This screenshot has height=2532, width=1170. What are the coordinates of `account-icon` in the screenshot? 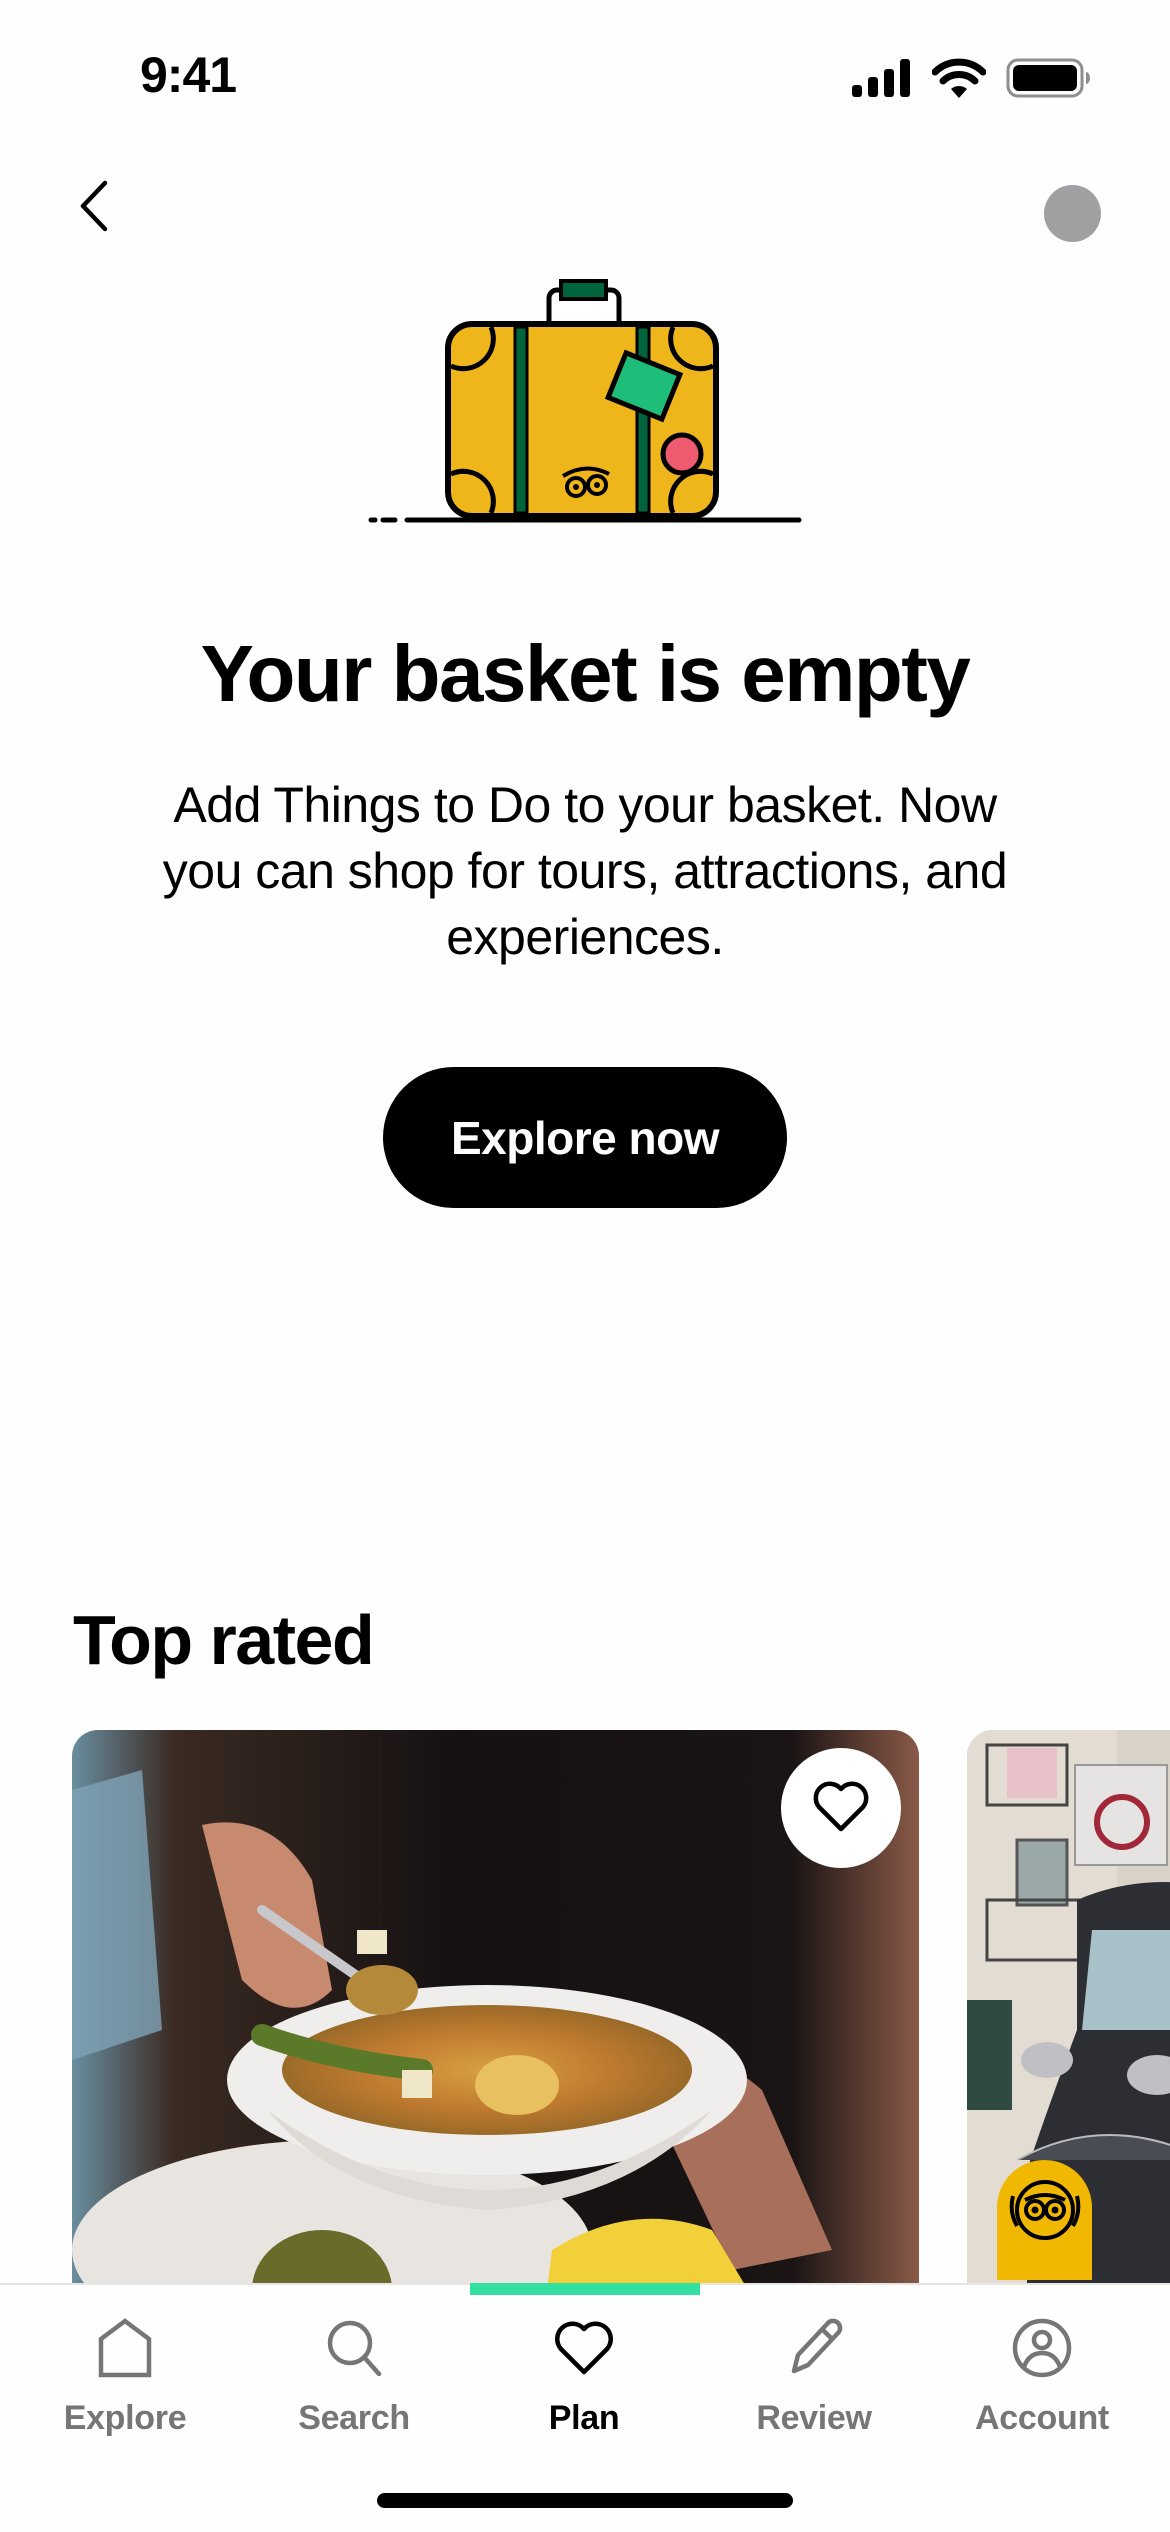 It's located at (1042, 2348).